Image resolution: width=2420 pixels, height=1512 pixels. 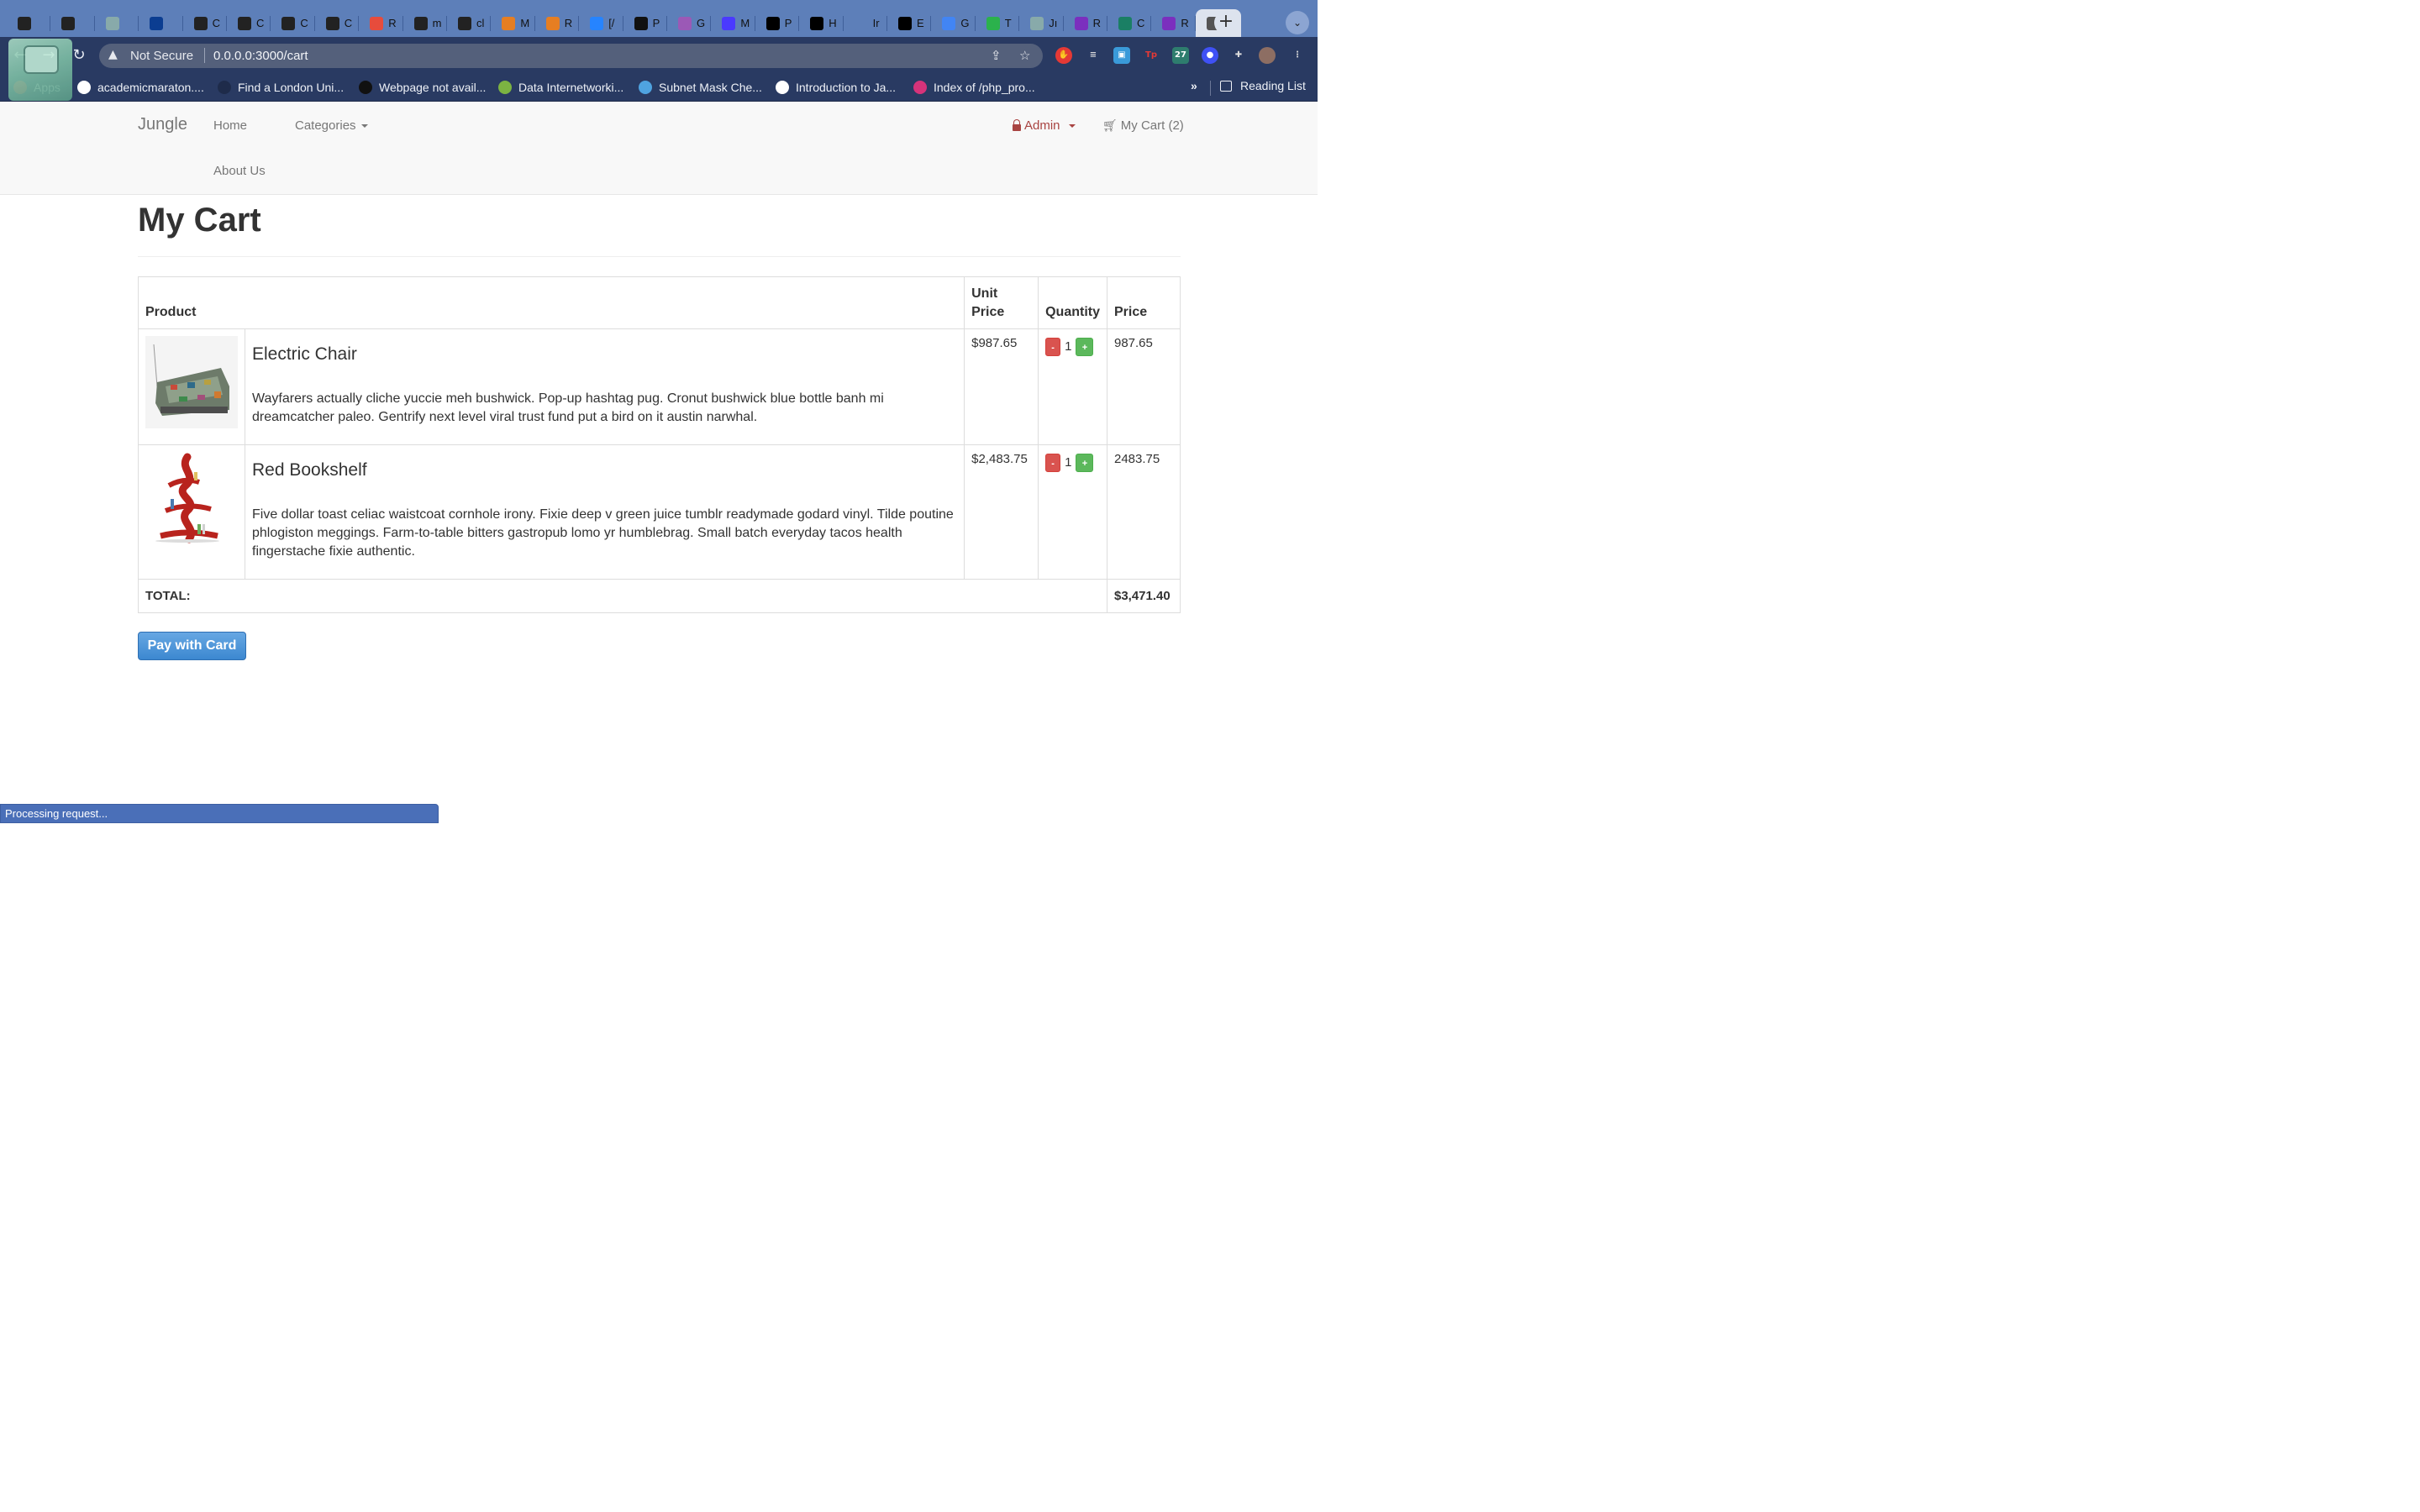 I want to click on admin-dropdown: Admin, so click(x=1044, y=125).